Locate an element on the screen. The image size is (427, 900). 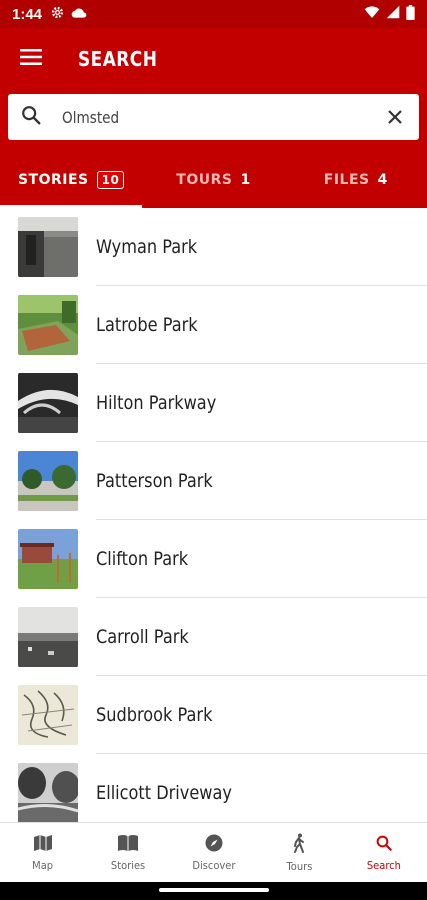
app-bar: SEARCH is located at coordinates (213, 59).